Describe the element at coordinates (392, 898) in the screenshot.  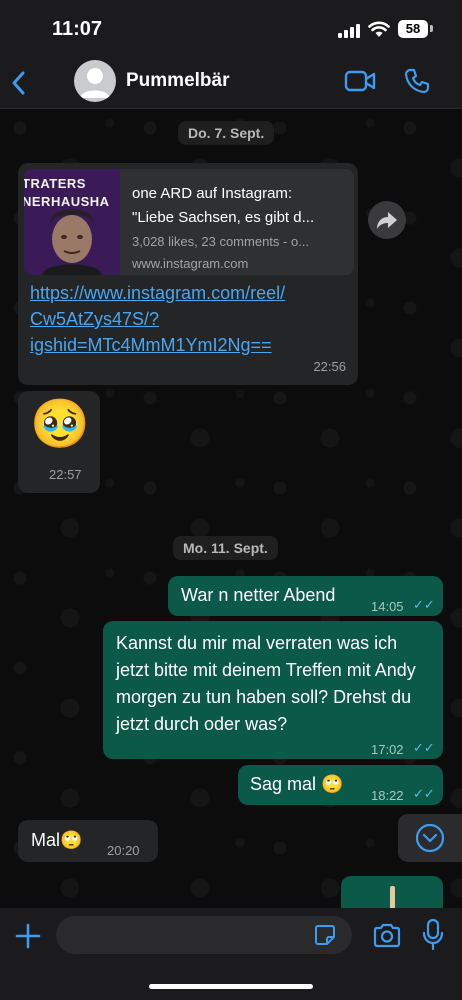
I see `partial-emoji` at that location.